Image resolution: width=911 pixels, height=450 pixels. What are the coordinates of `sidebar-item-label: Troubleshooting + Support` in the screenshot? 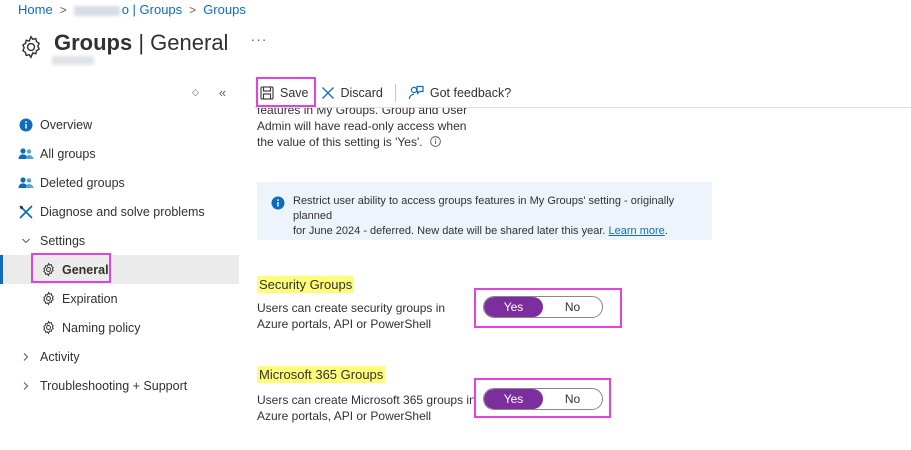 It's located at (114, 385).